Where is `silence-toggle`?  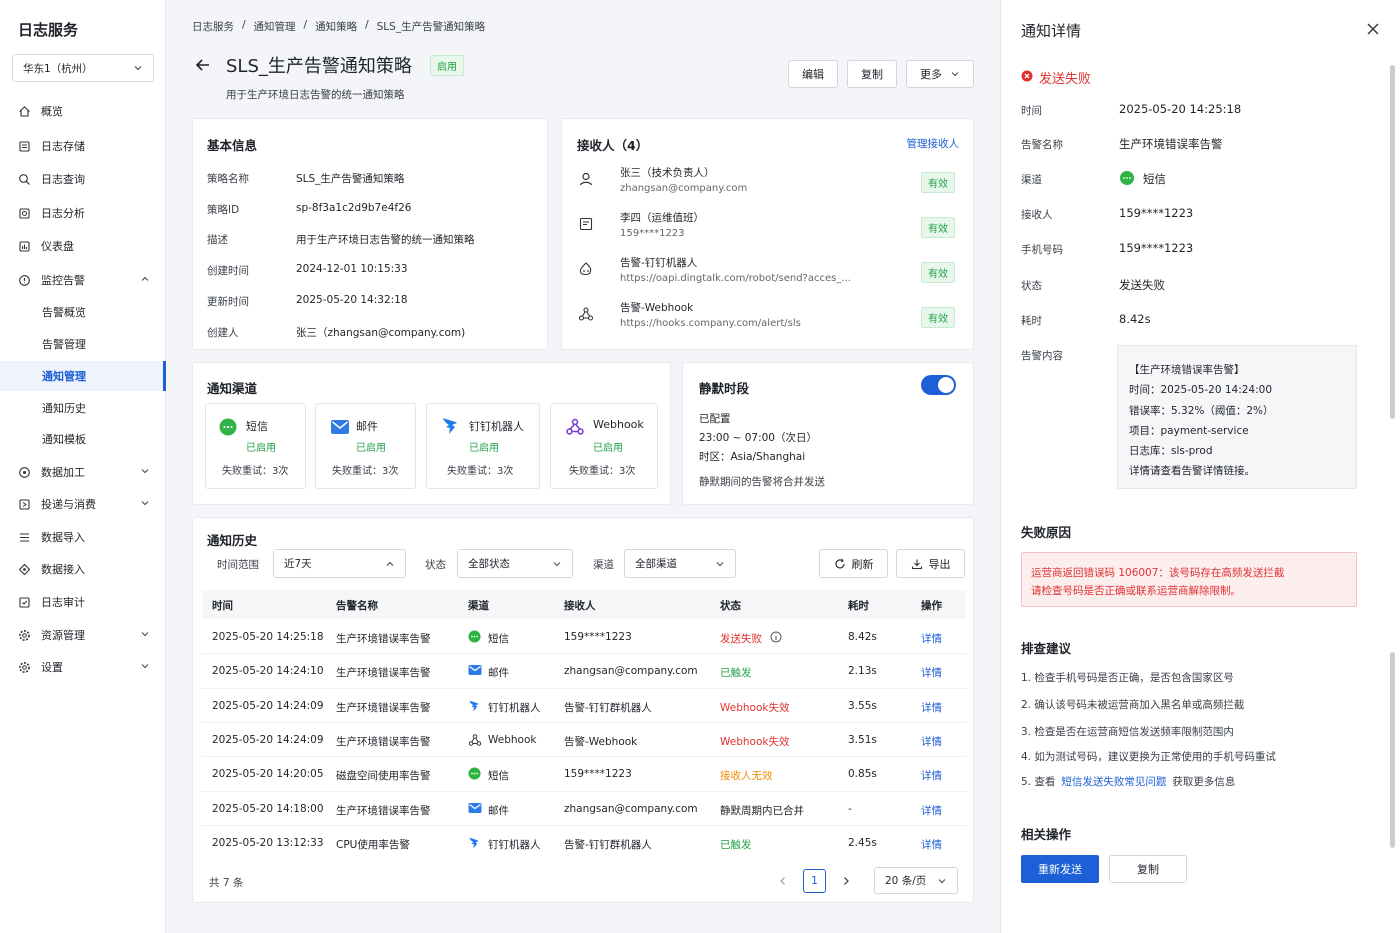
silence-toggle is located at coordinates (938, 385).